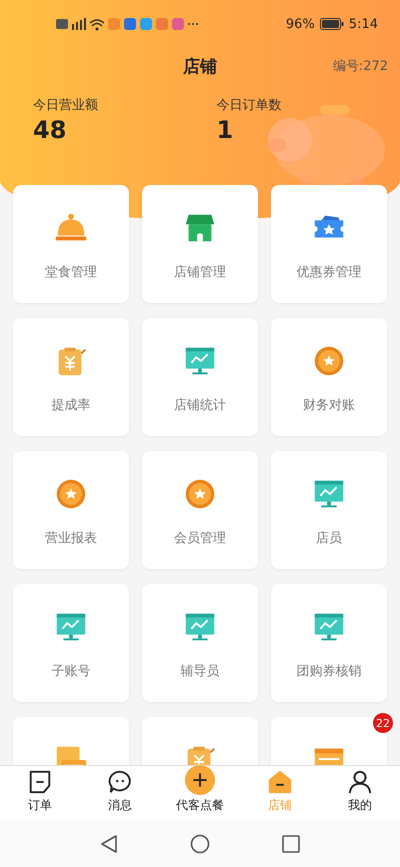 This screenshot has height=867, width=400. I want to click on menu-card: 店员, so click(329, 510).